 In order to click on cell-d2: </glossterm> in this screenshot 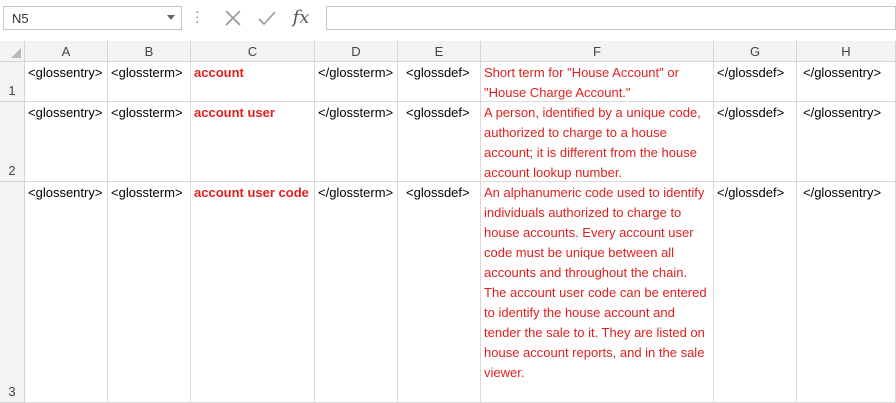, I will do `click(356, 142)`.